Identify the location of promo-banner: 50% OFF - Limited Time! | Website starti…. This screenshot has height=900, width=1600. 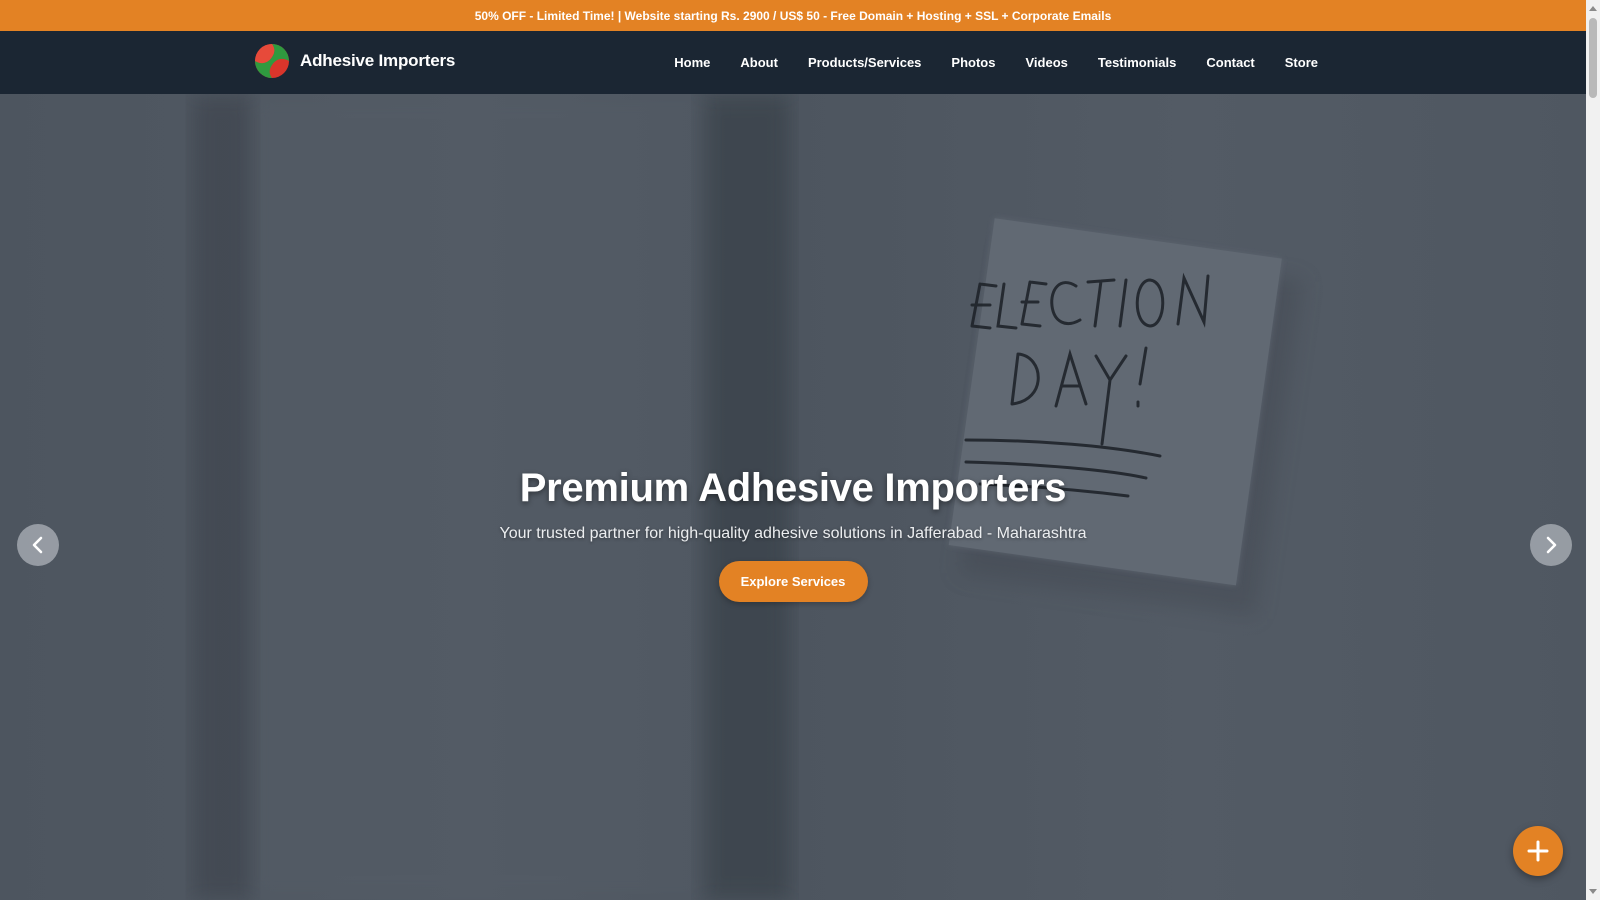
(793, 15).